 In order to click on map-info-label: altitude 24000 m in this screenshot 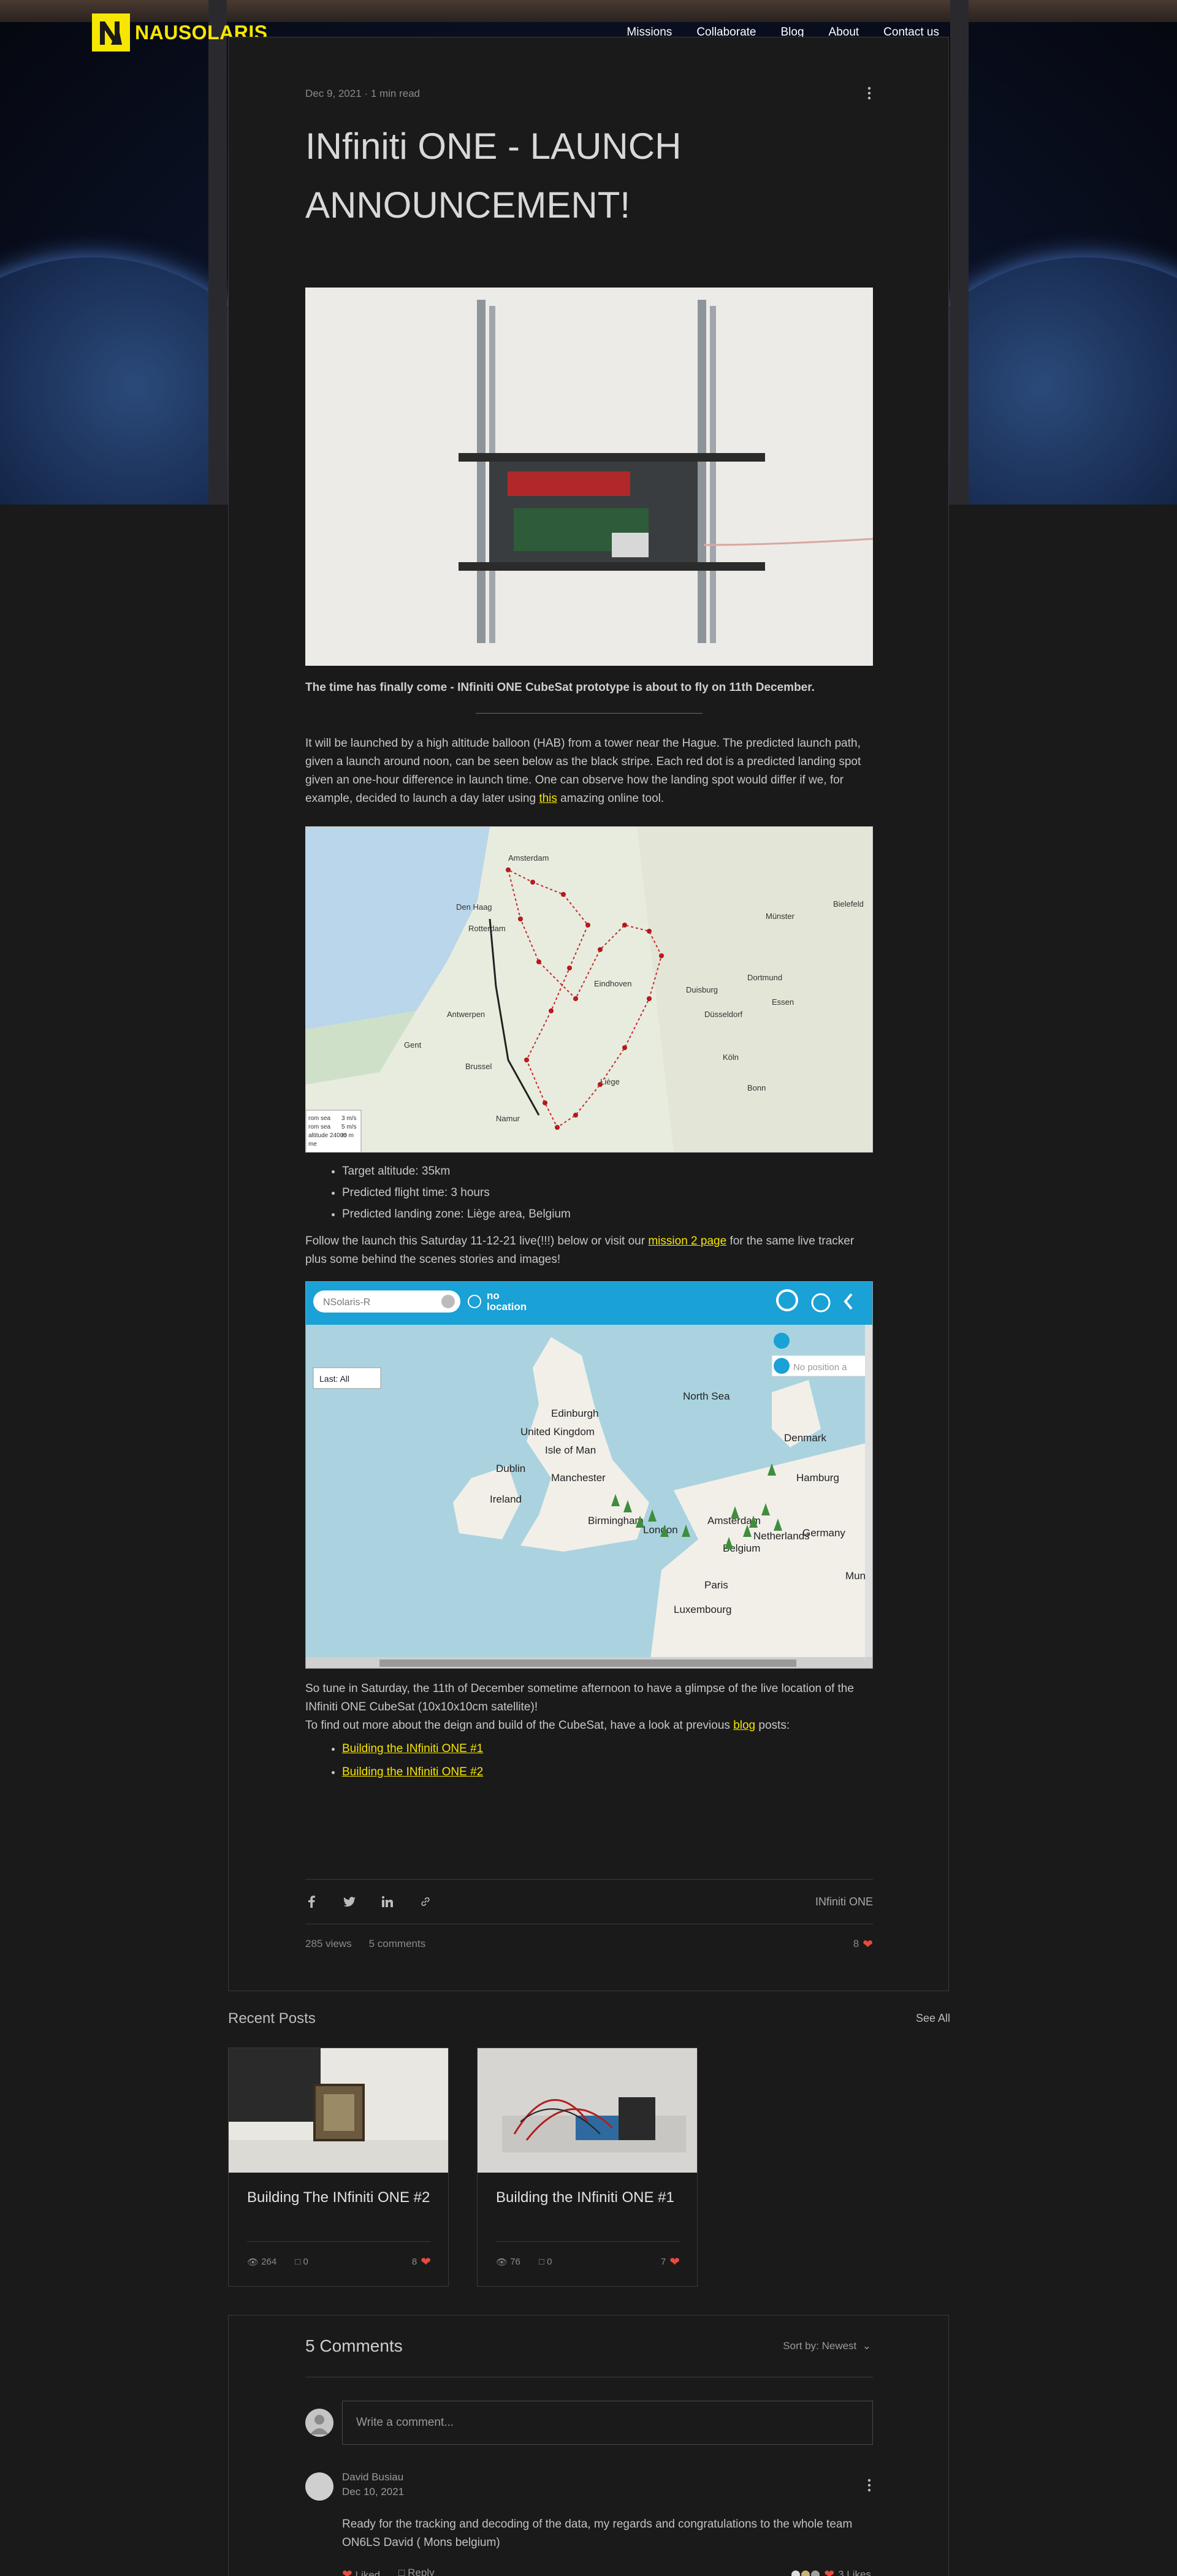, I will do `click(331, 1135)`.